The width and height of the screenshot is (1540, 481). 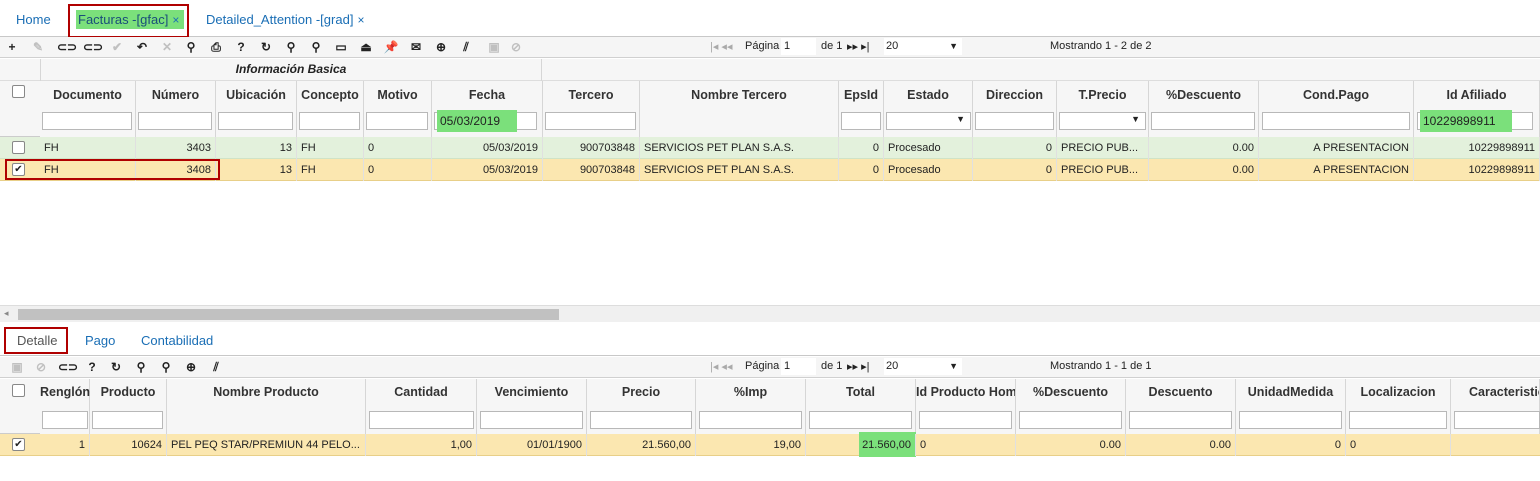 I want to click on filter-descuento-pct, so click(x=1070, y=420).